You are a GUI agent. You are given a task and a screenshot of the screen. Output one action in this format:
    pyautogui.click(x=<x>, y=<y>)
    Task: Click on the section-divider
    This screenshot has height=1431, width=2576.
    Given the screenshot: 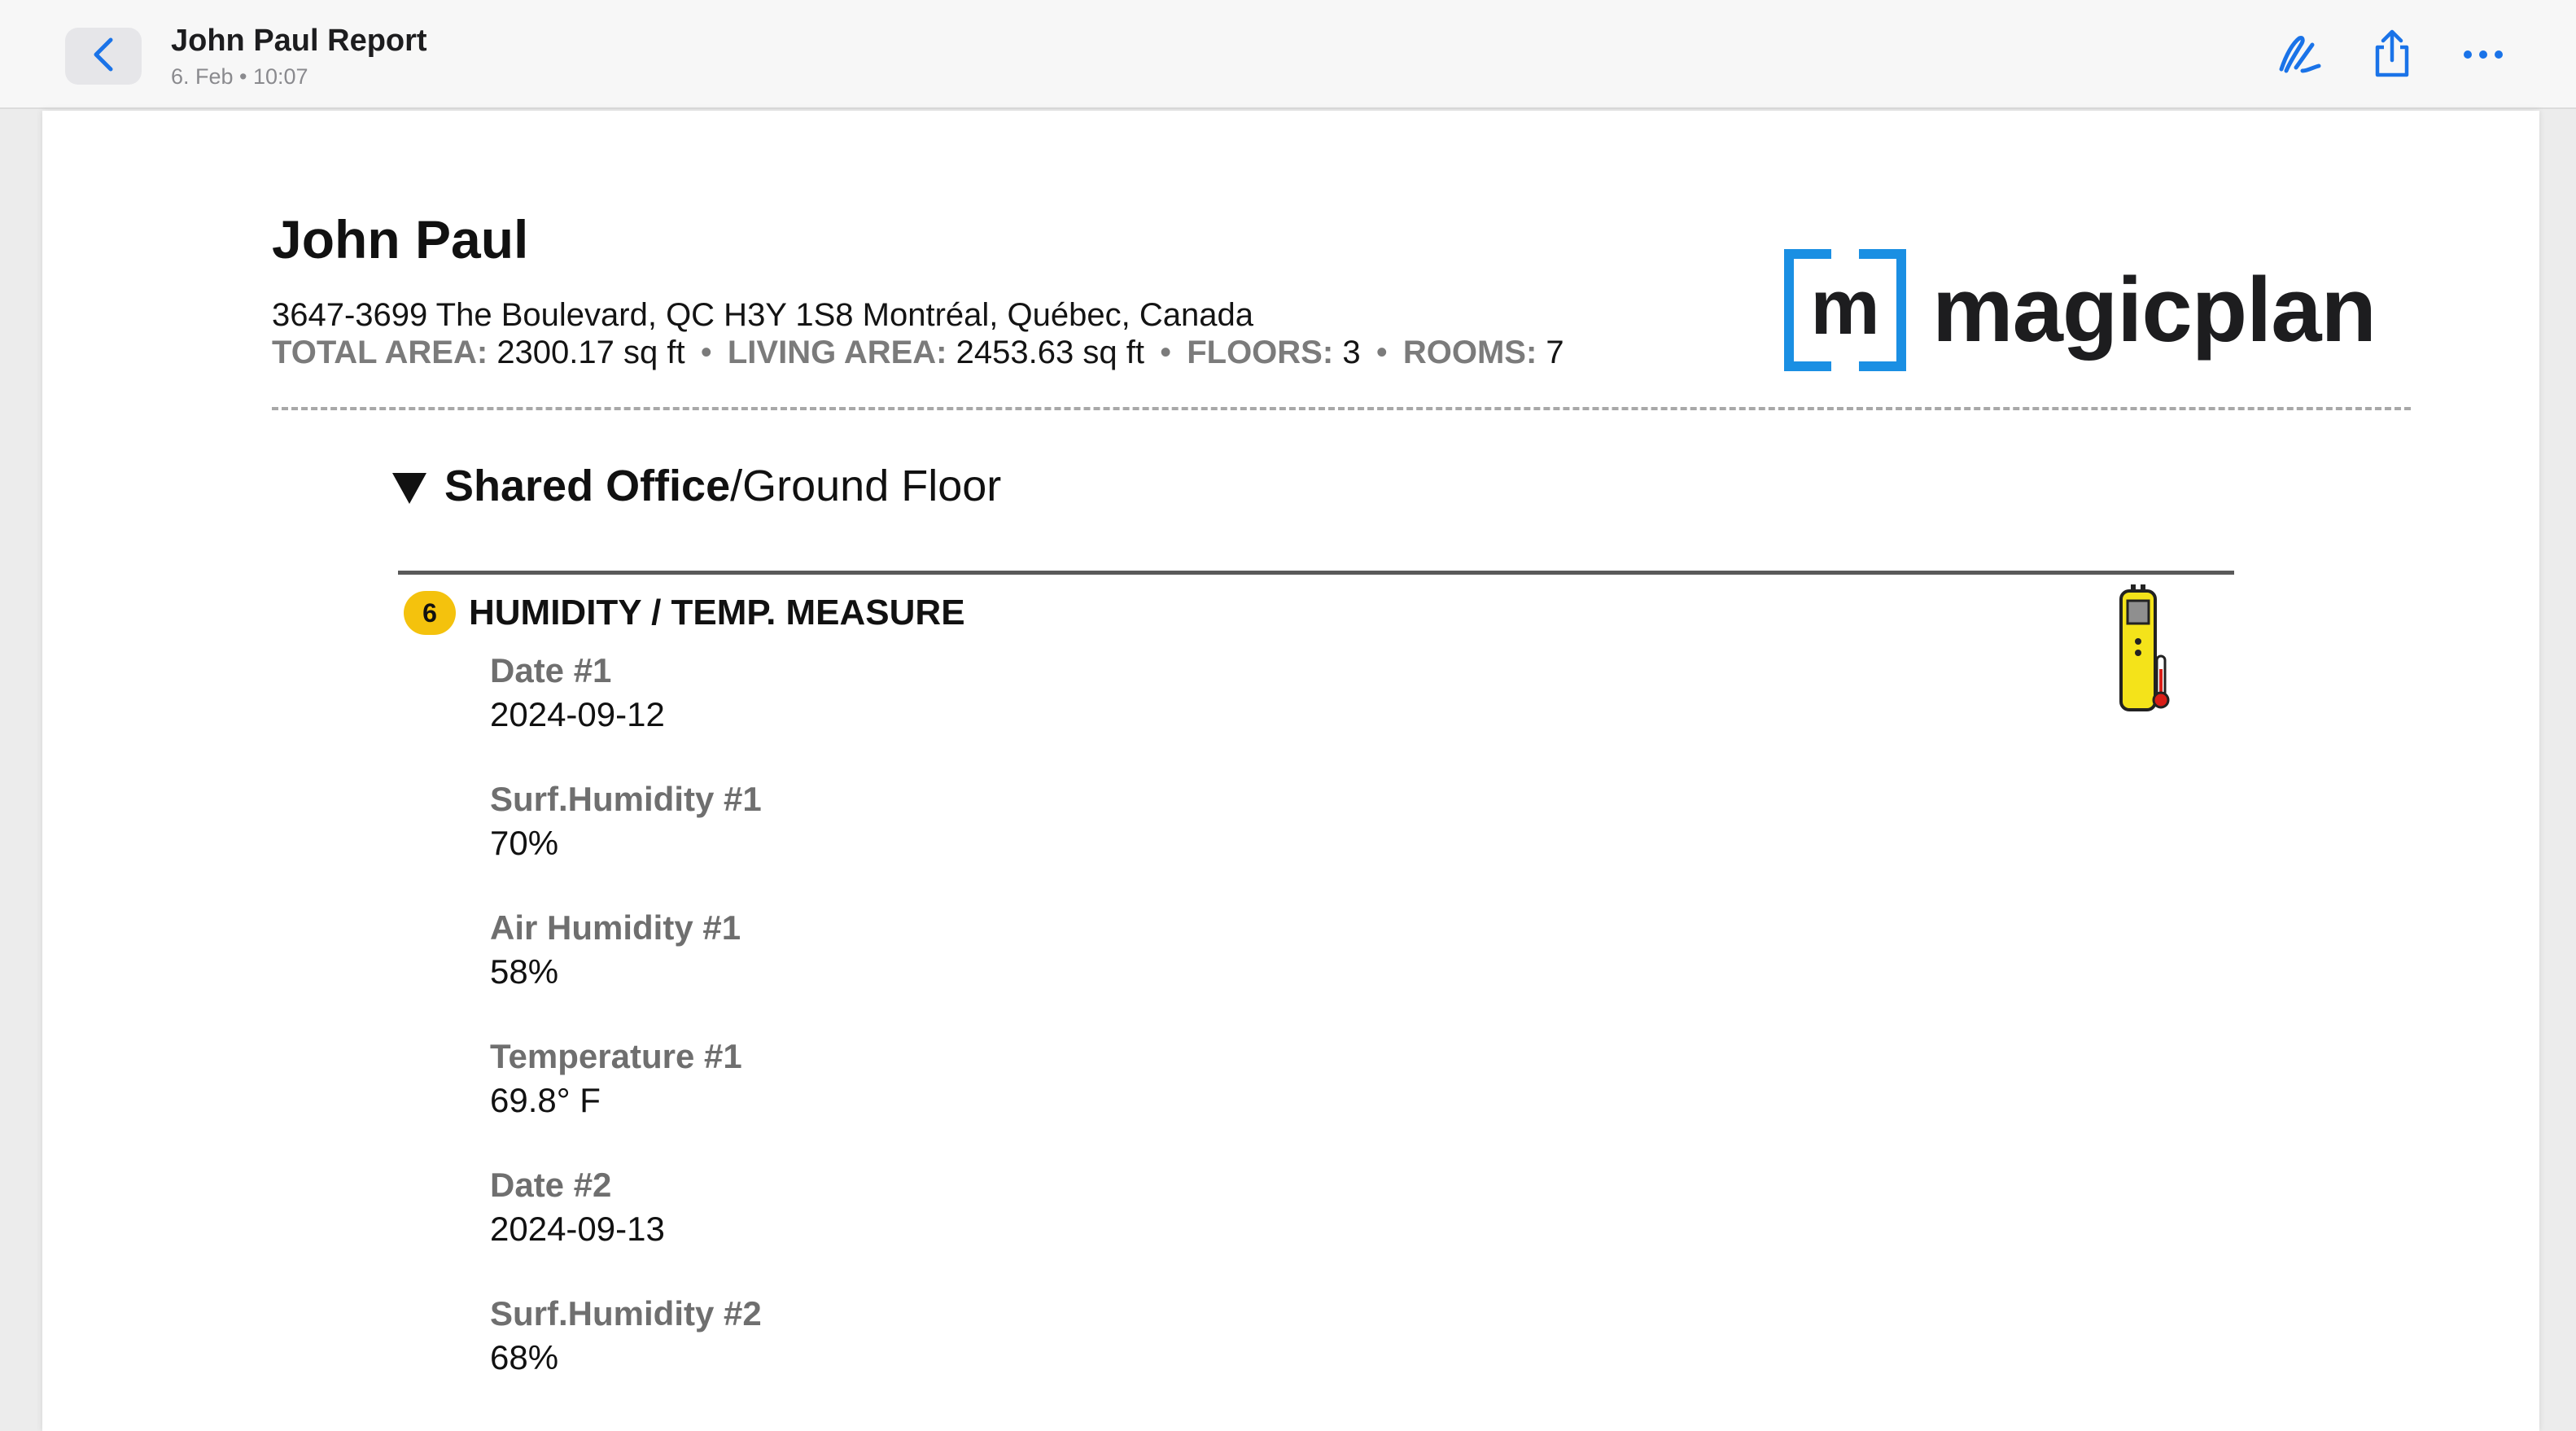 What is the action you would take?
    pyautogui.click(x=1316, y=573)
    